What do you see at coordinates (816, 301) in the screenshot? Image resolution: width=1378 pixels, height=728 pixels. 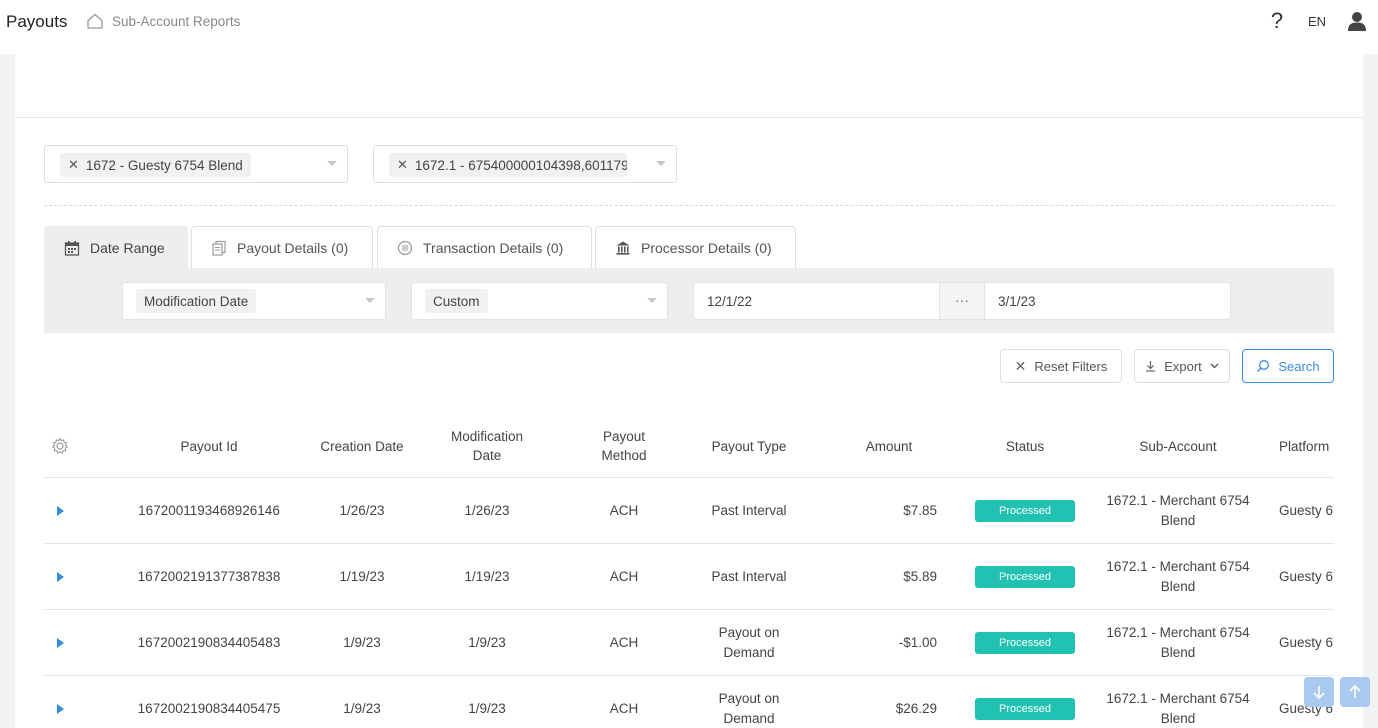 I see `start-date-input: 12/1/22` at bounding box center [816, 301].